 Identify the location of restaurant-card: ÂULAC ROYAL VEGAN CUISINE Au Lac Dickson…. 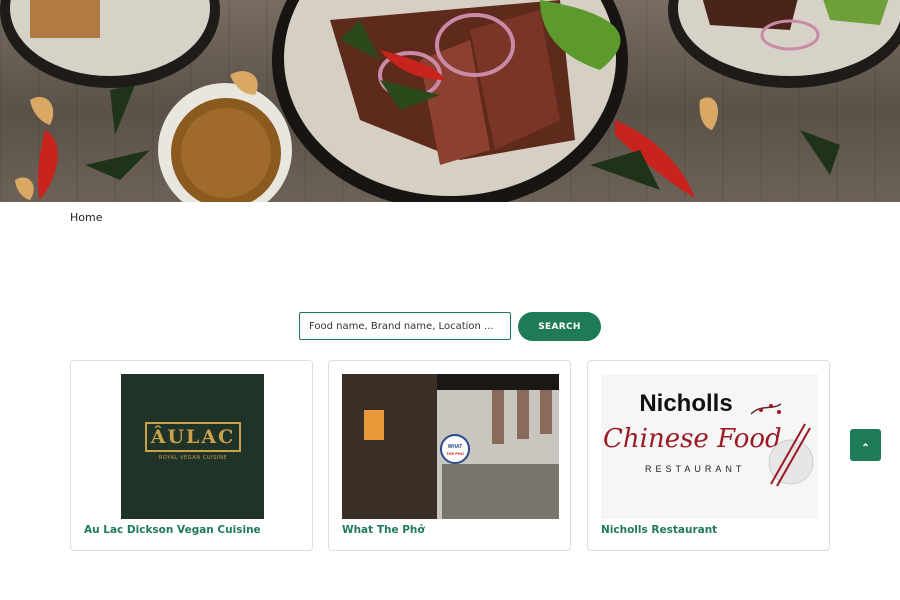
(191, 455).